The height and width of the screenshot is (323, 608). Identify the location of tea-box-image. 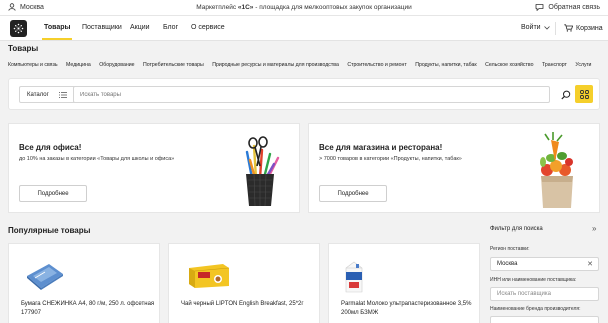
(209, 276).